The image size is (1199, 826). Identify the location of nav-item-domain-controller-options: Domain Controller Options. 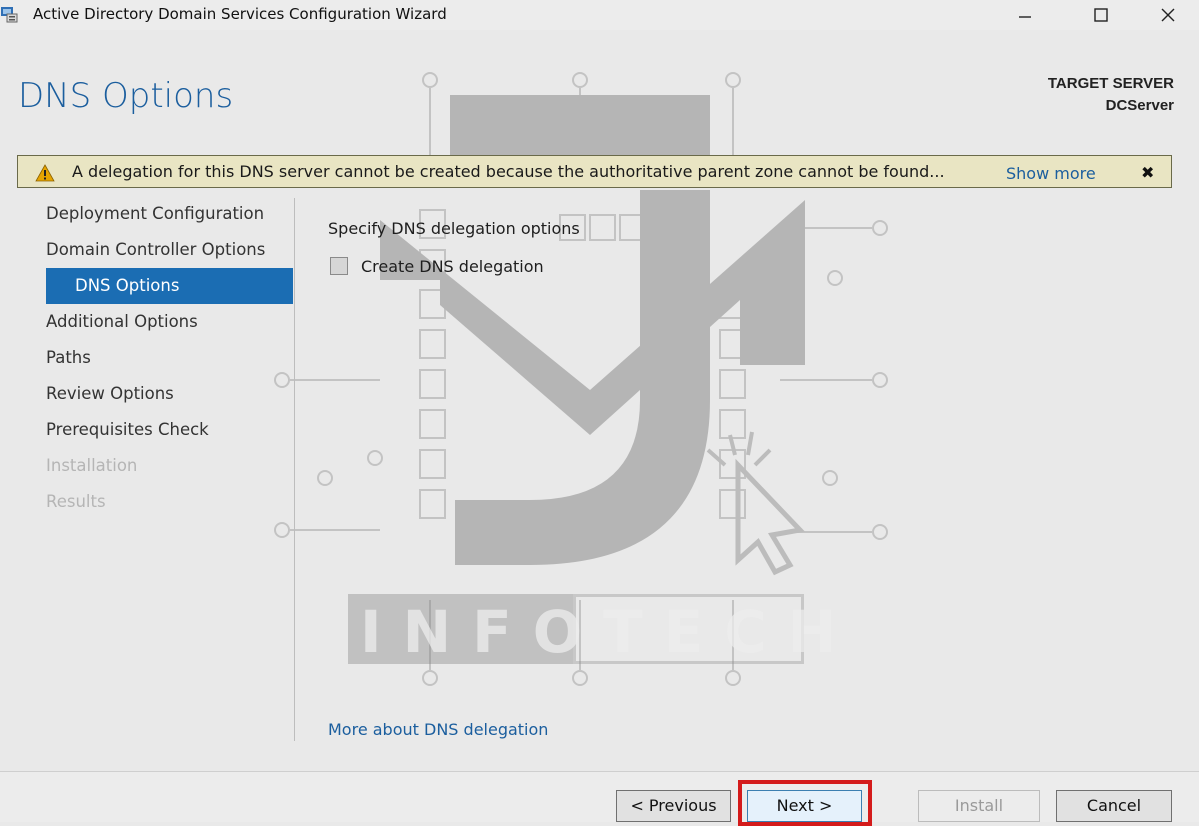
(169, 250).